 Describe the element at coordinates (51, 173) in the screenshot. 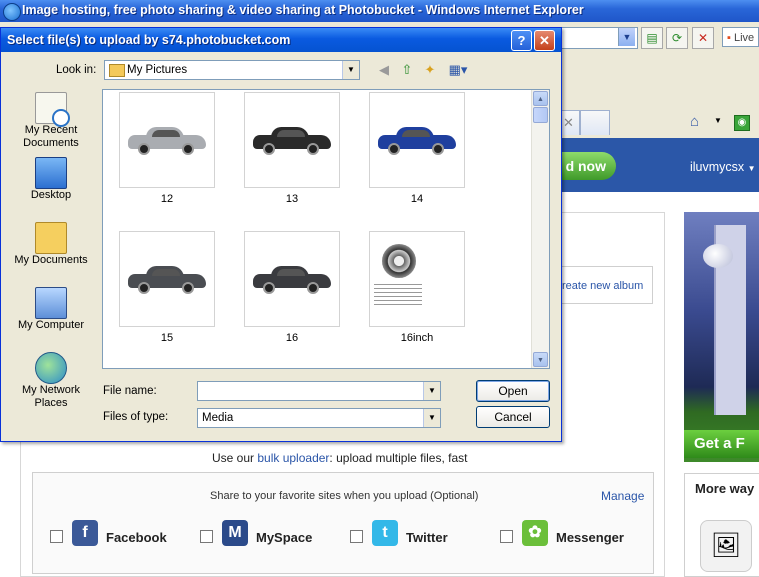

I see `desktop-icon` at that location.